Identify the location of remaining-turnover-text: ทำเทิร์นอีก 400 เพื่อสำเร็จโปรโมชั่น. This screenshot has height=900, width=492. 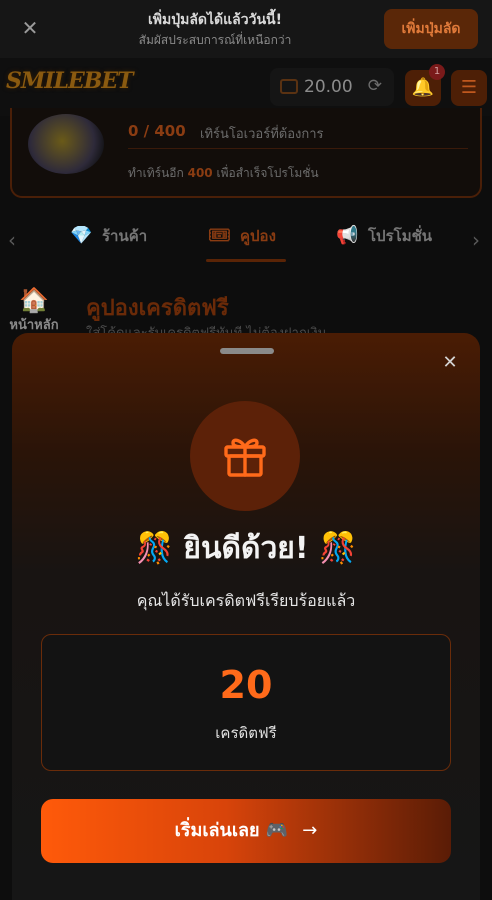
(223, 173).